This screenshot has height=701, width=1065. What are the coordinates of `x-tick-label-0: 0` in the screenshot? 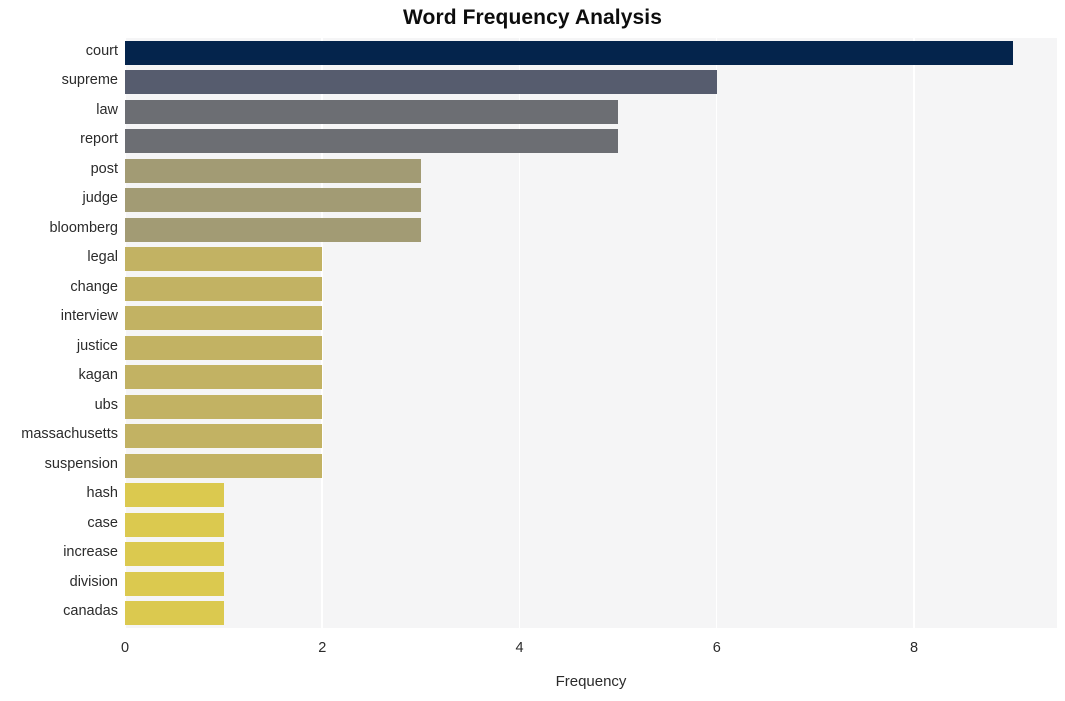 It's located at (125, 648).